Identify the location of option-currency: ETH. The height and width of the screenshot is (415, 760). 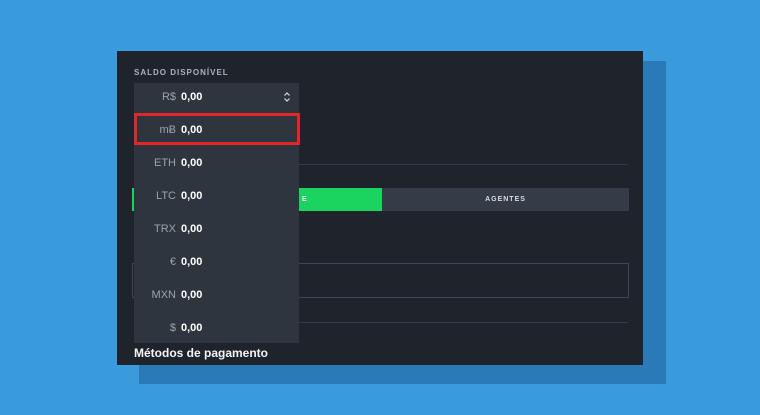
(165, 162).